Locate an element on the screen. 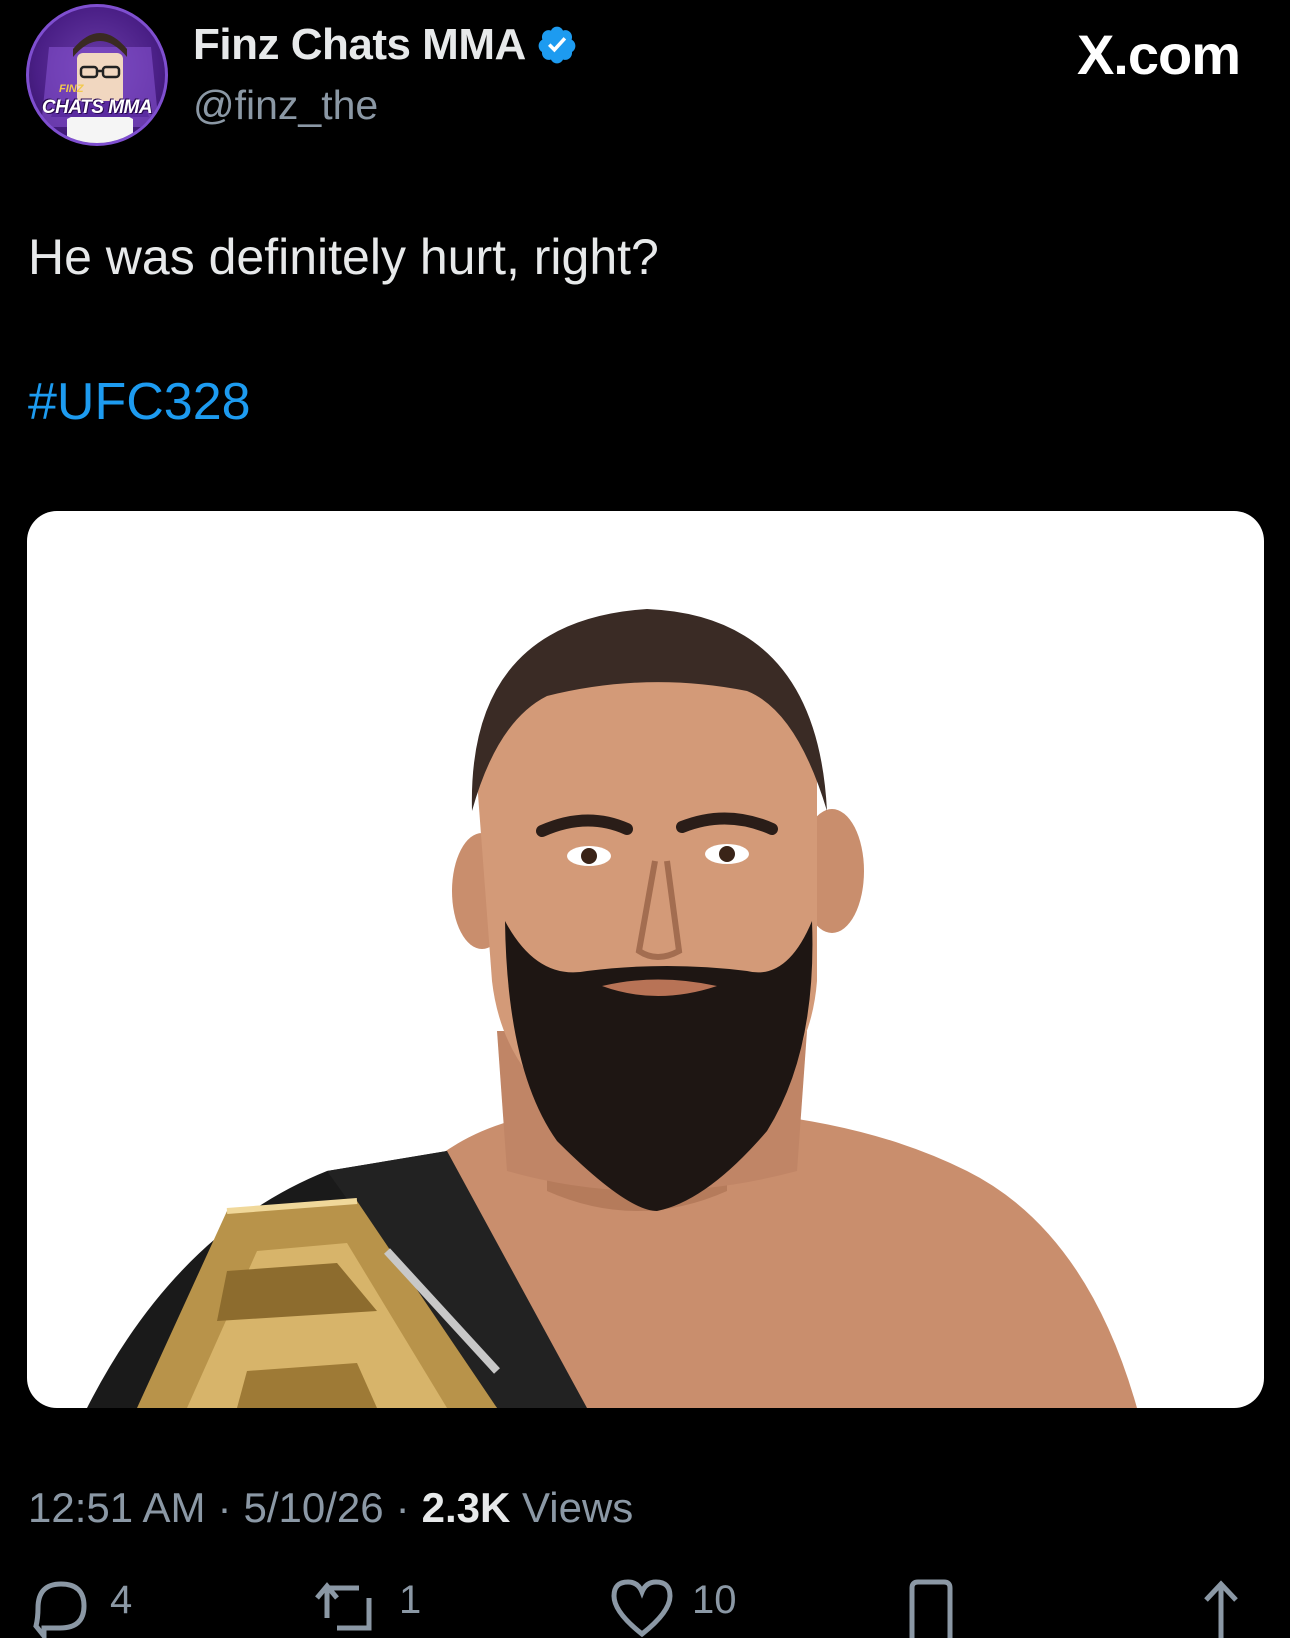 The width and height of the screenshot is (1290, 1638). reply-icon is located at coordinates (60, 1609).